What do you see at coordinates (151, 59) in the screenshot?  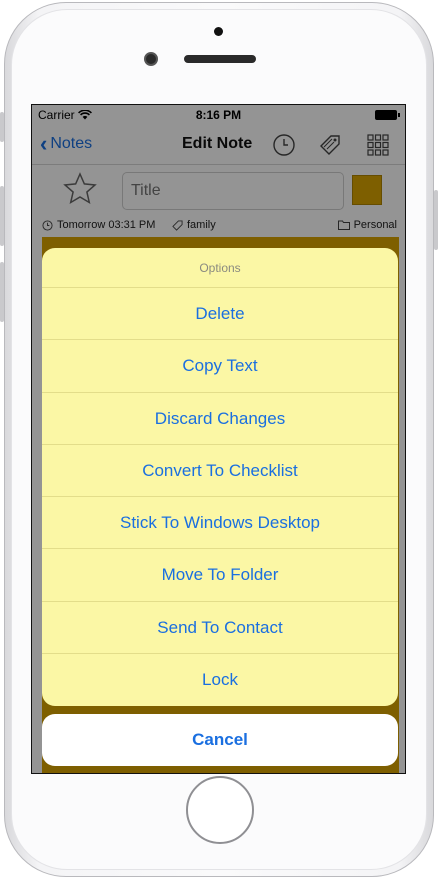 I see `front-camera` at bounding box center [151, 59].